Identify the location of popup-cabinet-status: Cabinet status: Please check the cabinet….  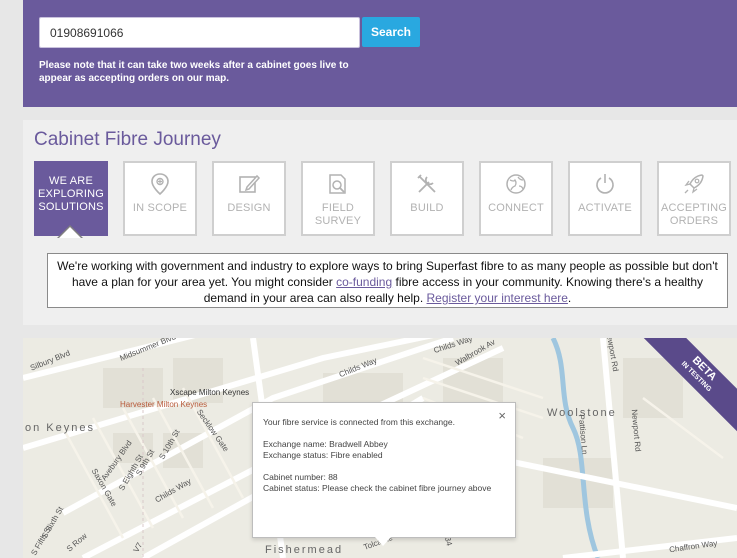
(377, 488).